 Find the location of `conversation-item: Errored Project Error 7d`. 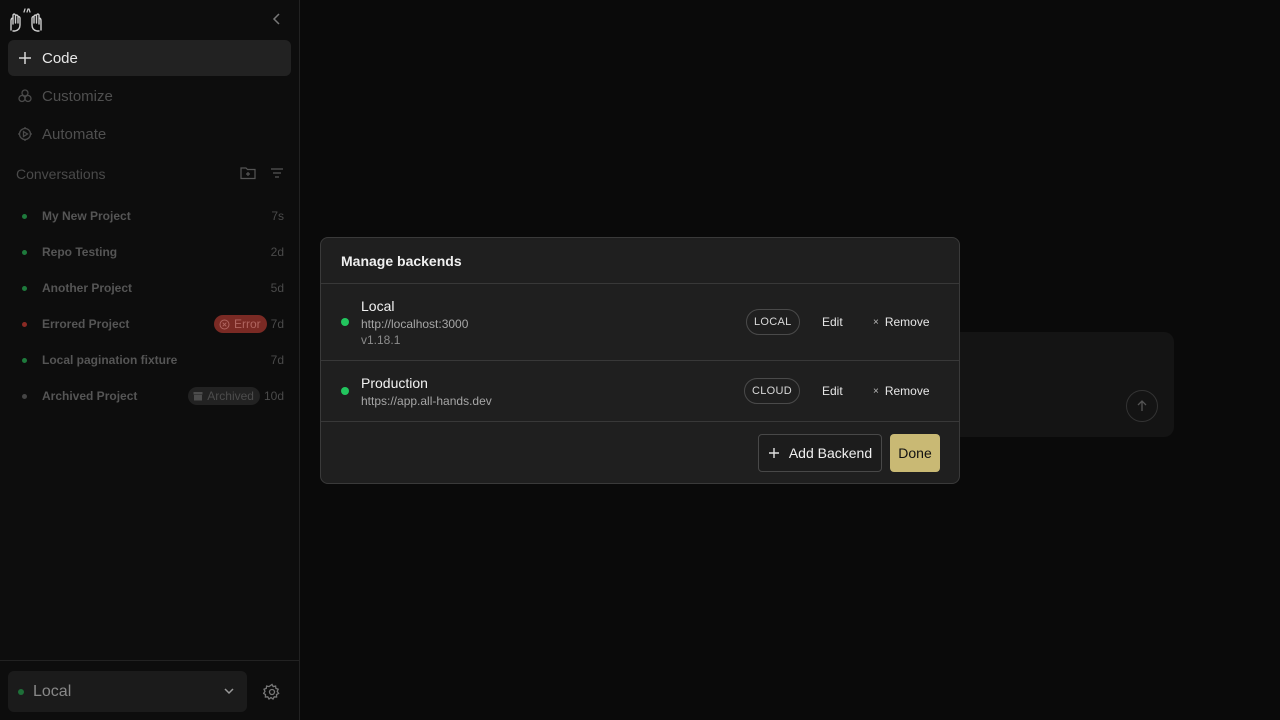

conversation-item: Errored Project Error 7d is located at coordinates (150, 324).